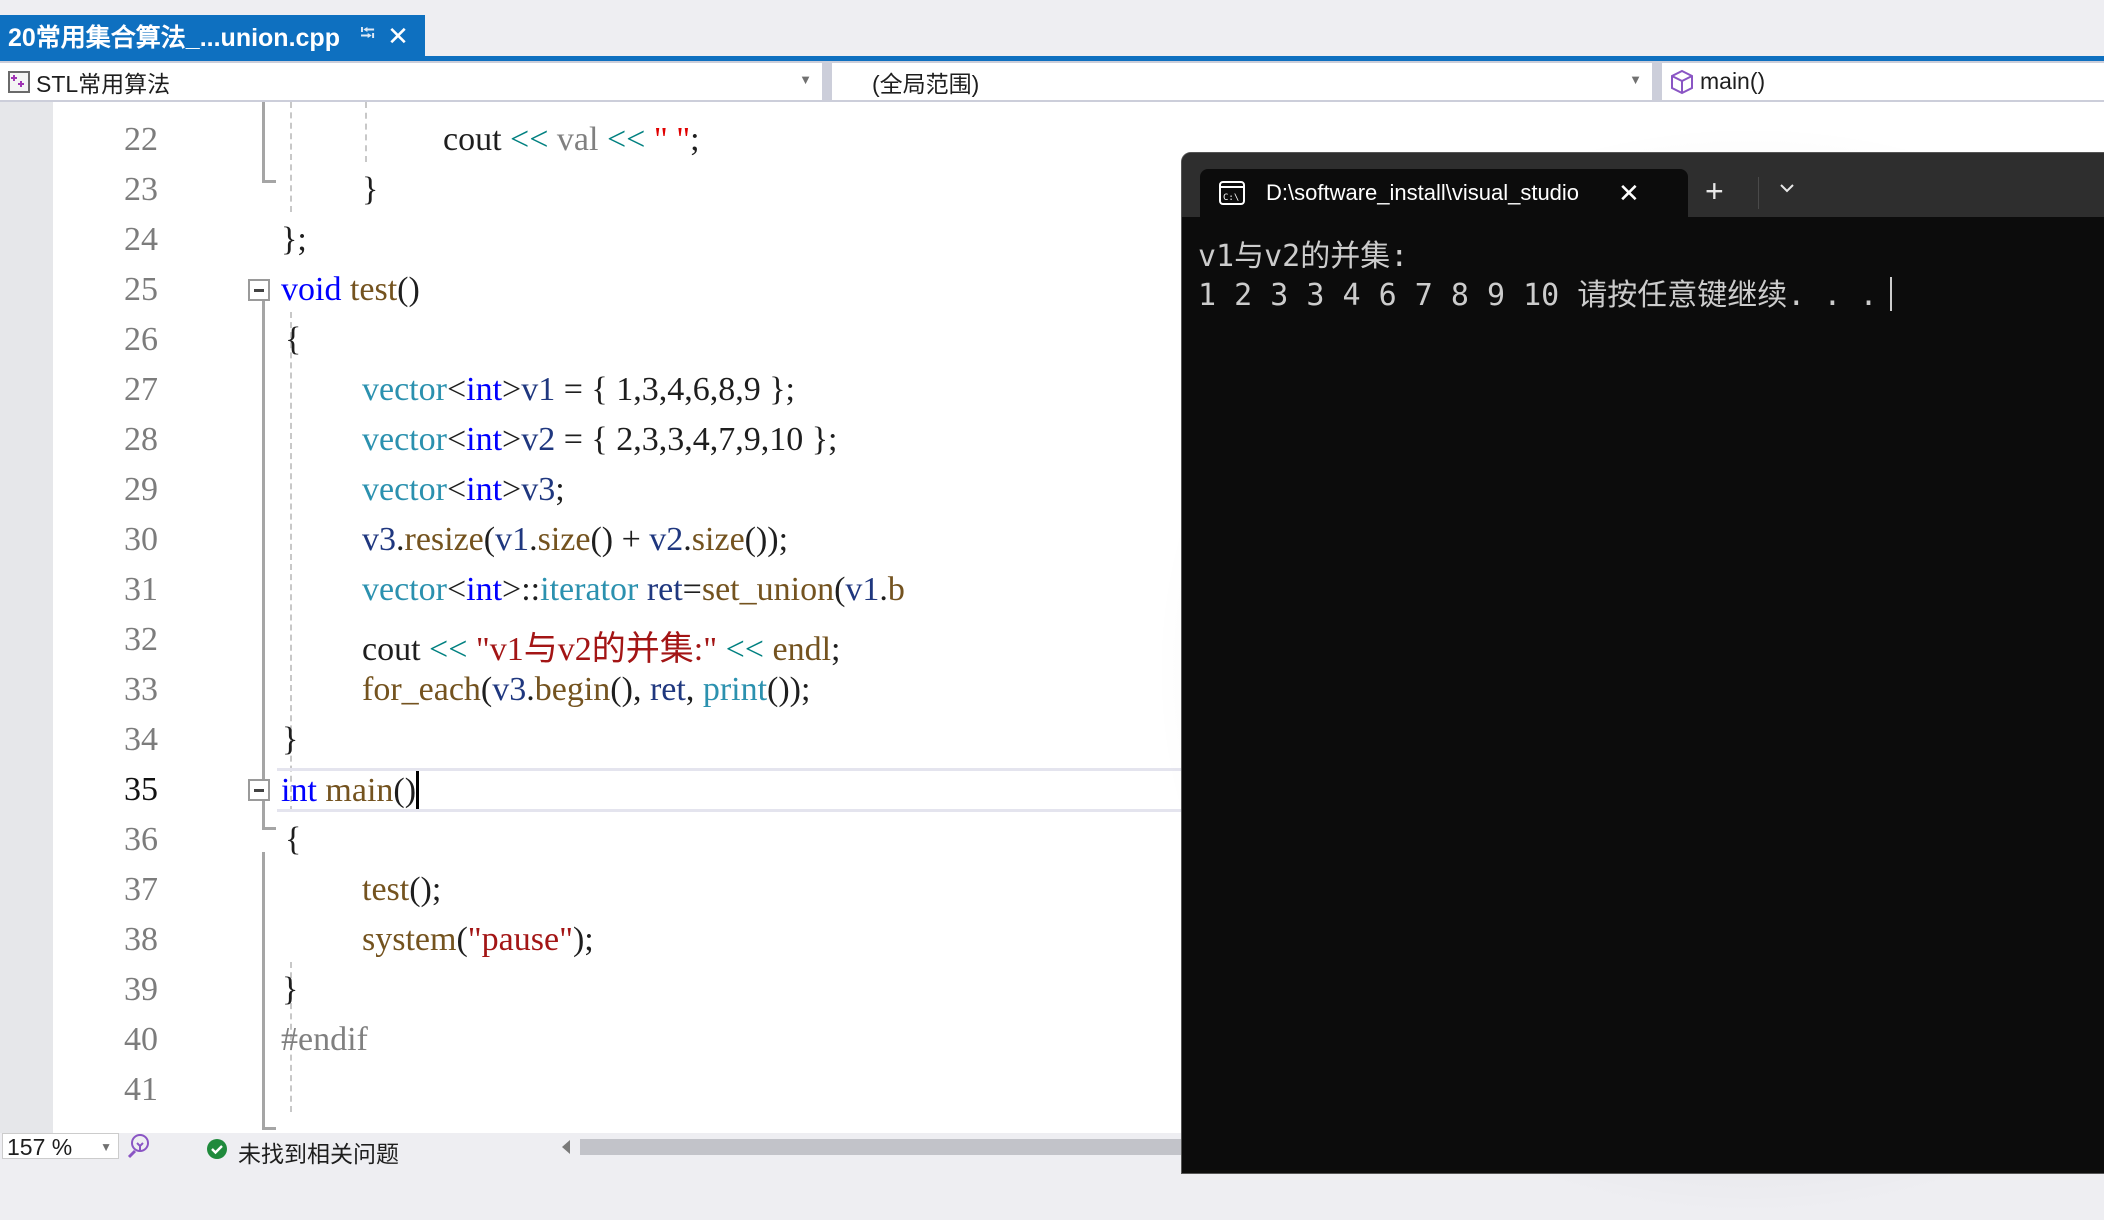 Image resolution: width=2104 pixels, height=1220 pixels. What do you see at coordinates (456, 489) in the screenshot?
I see `code-token: <` at bounding box center [456, 489].